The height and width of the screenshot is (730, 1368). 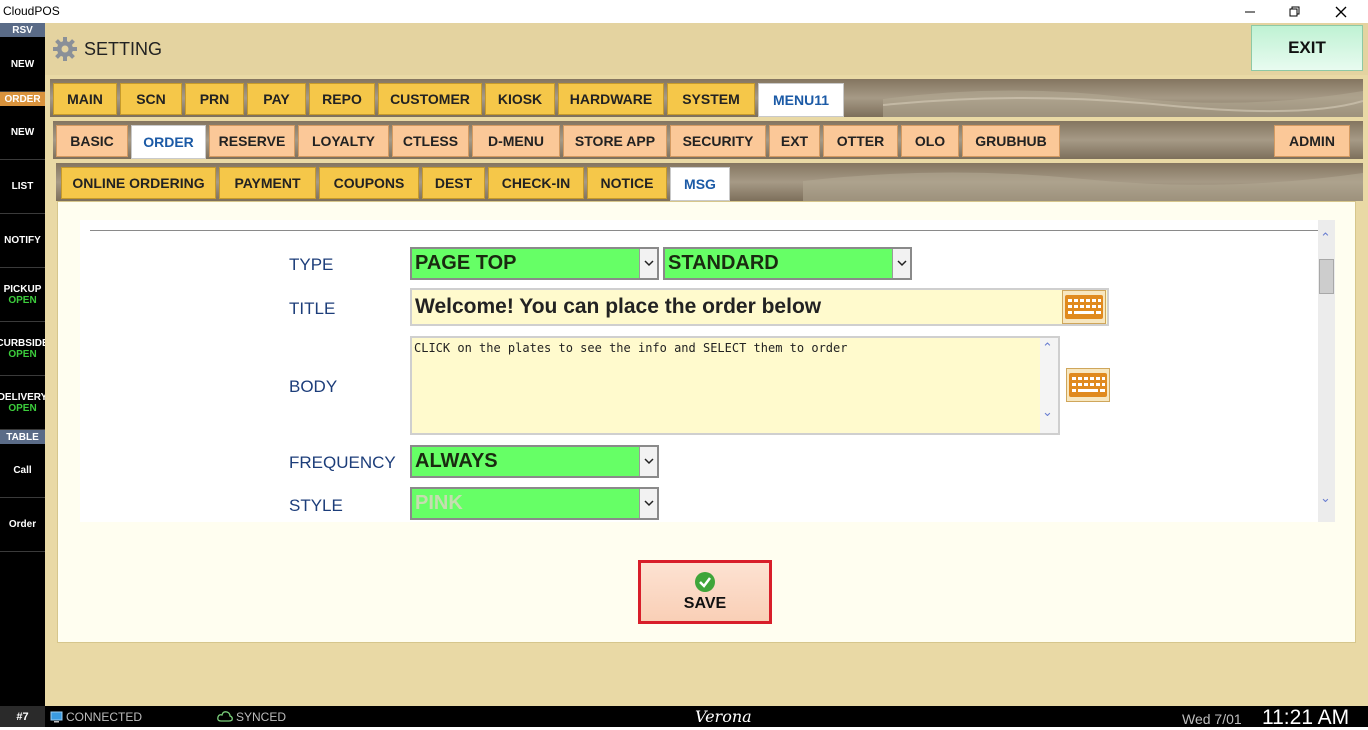 What do you see at coordinates (92, 141) in the screenshot?
I see `tab-basic: BASIC` at bounding box center [92, 141].